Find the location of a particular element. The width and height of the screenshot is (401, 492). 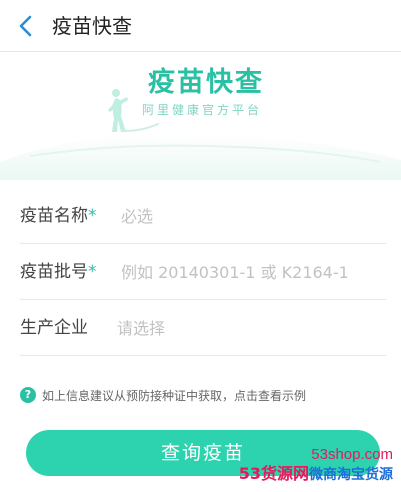

hint-row: ? 如上信息建议从预防接种证中获取，点击查看示例 is located at coordinates (205, 396).